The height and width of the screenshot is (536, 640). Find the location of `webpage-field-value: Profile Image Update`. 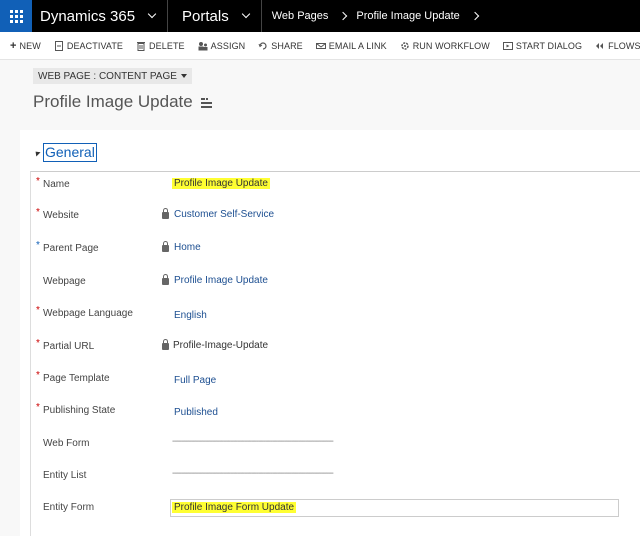

webpage-field-value: Profile Image Update is located at coordinates (221, 280).